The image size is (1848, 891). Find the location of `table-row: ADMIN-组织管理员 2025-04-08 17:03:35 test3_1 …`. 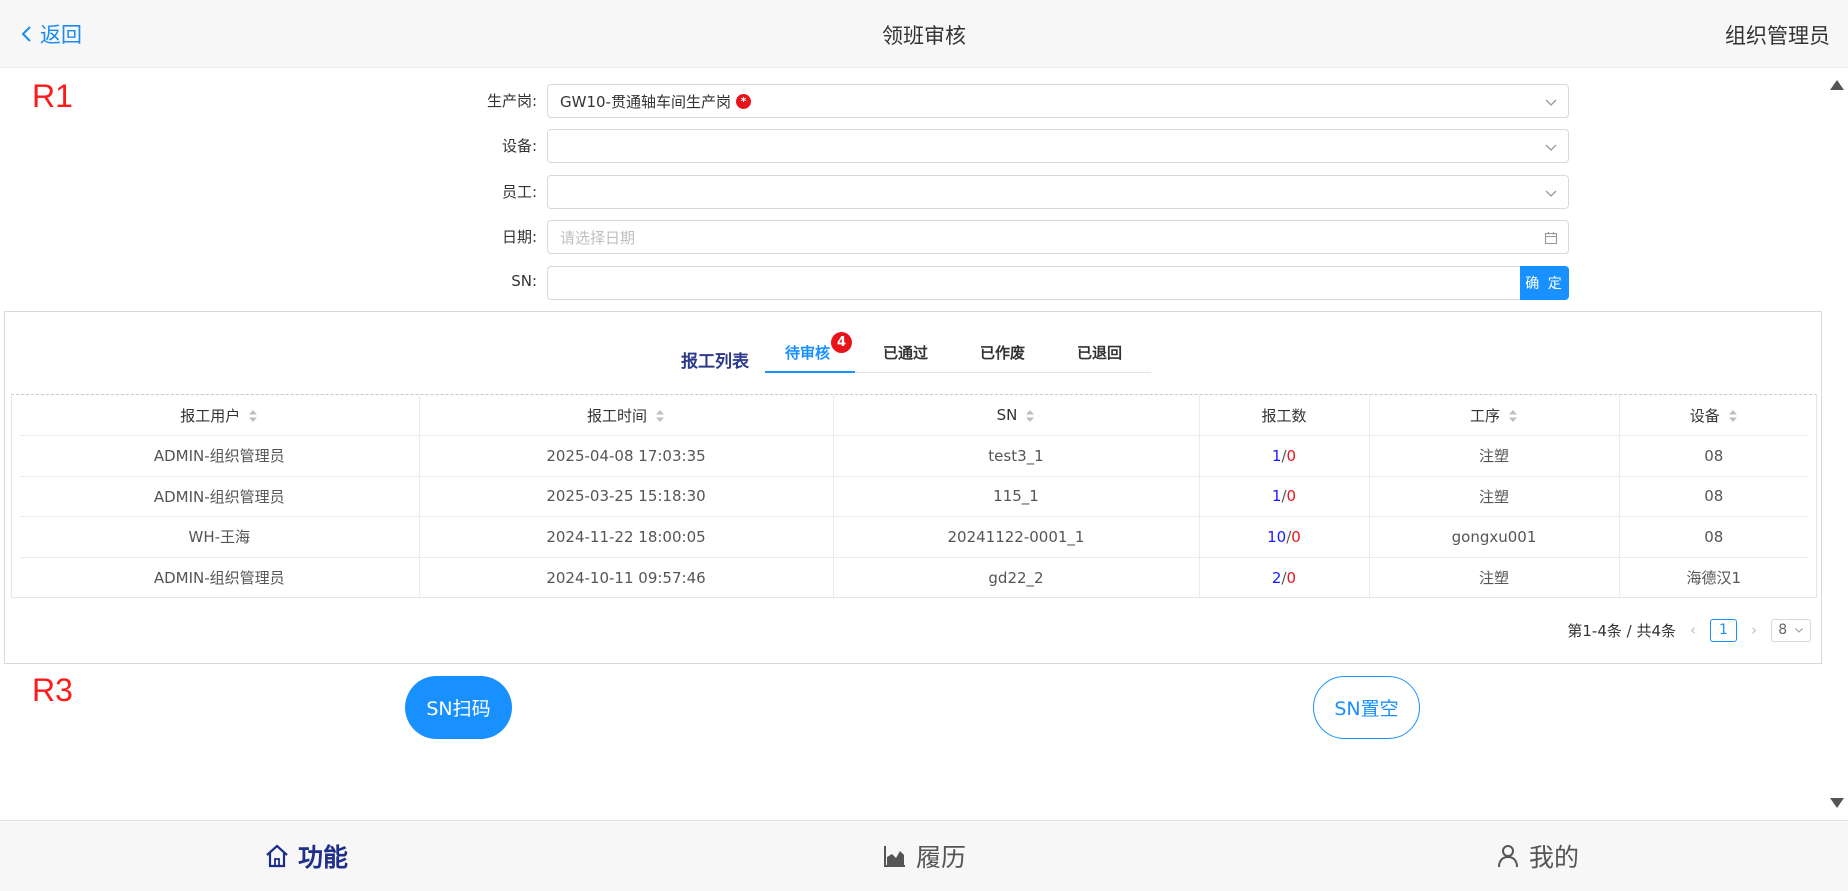

table-row: ADMIN-组织管理员 2025-04-08 17:03:35 test3_1 … is located at coordinates (914, 456).